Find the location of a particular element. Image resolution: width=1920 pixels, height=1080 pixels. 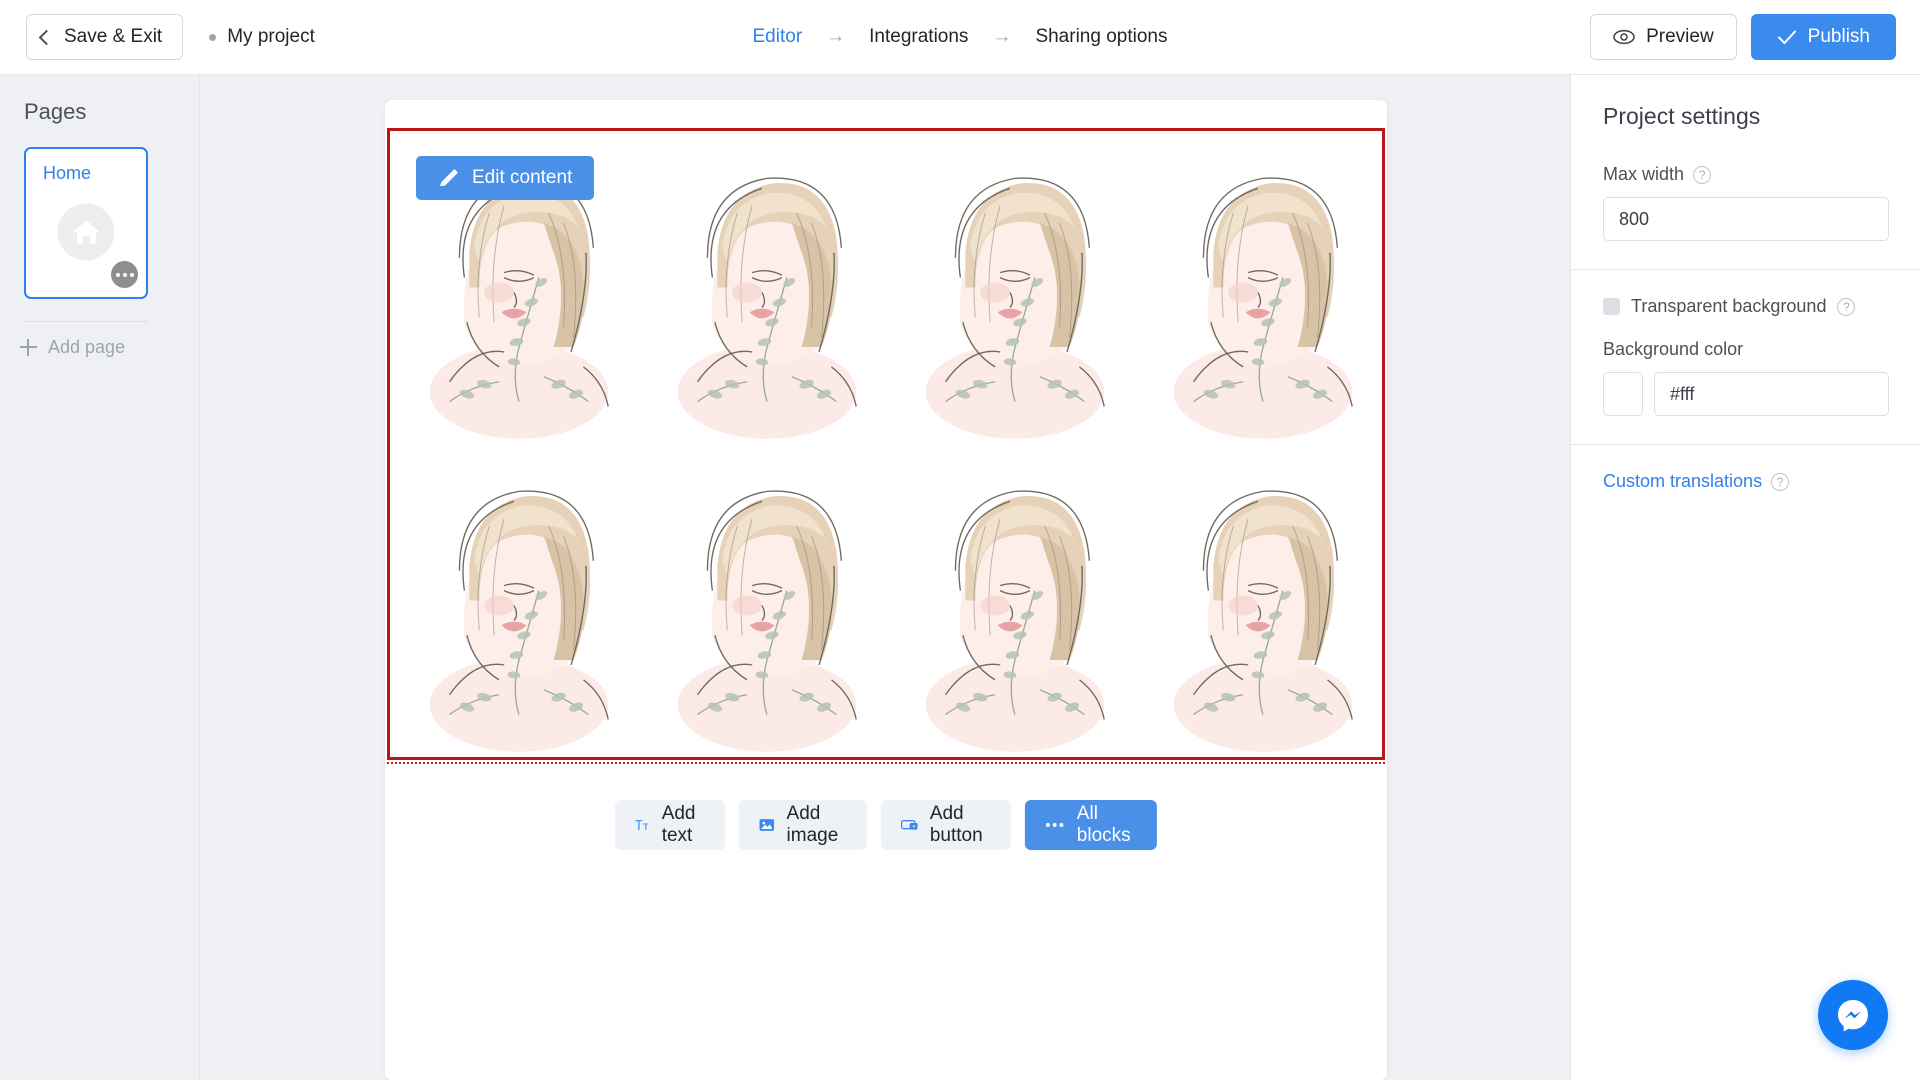

add-button-label: Add button is located at coordinates (956, 824).